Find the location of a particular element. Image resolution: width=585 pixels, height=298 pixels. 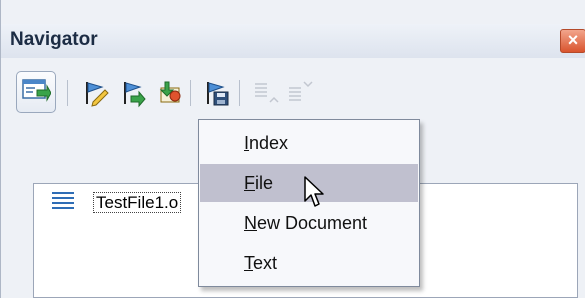

promote-level-button is located at coordinates (265, 92).